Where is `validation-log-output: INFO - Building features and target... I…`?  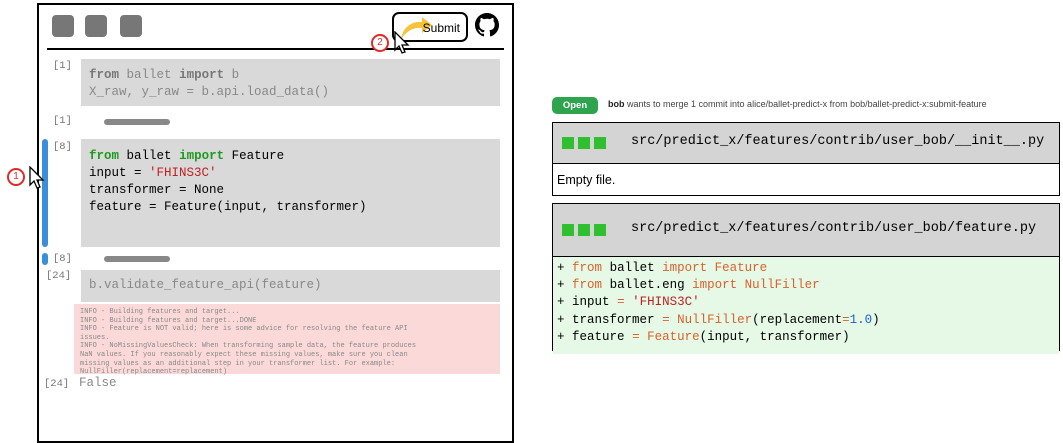 validation-log-output: INFO - Building features and target... I… is located at coordinates (287, 340).